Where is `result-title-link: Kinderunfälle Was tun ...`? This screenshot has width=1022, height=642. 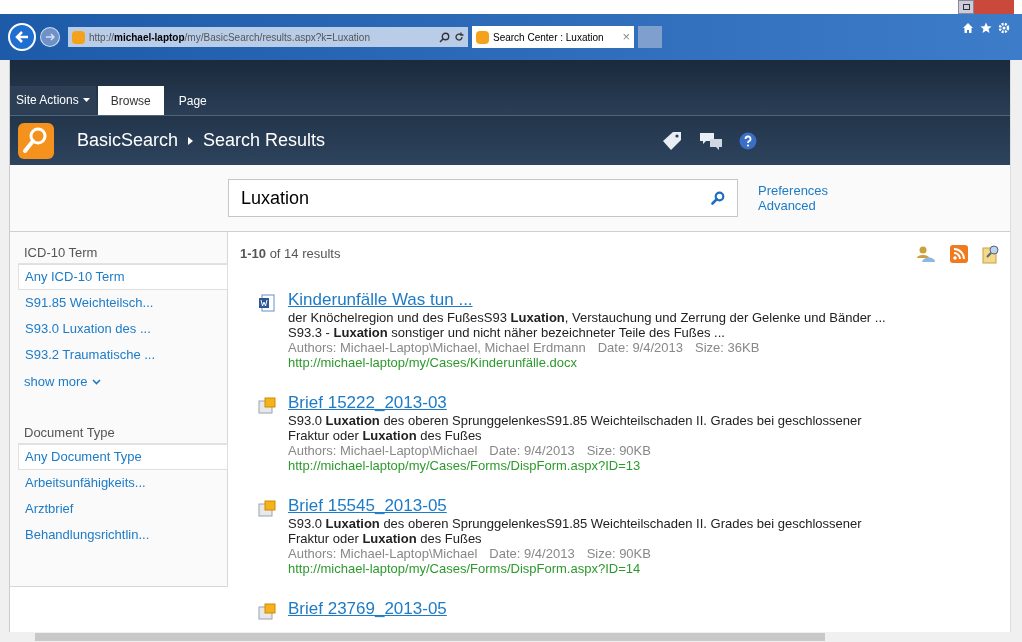 result-title-link: Kinderunfälle Was tun ... is located at coordinates (587, 300).